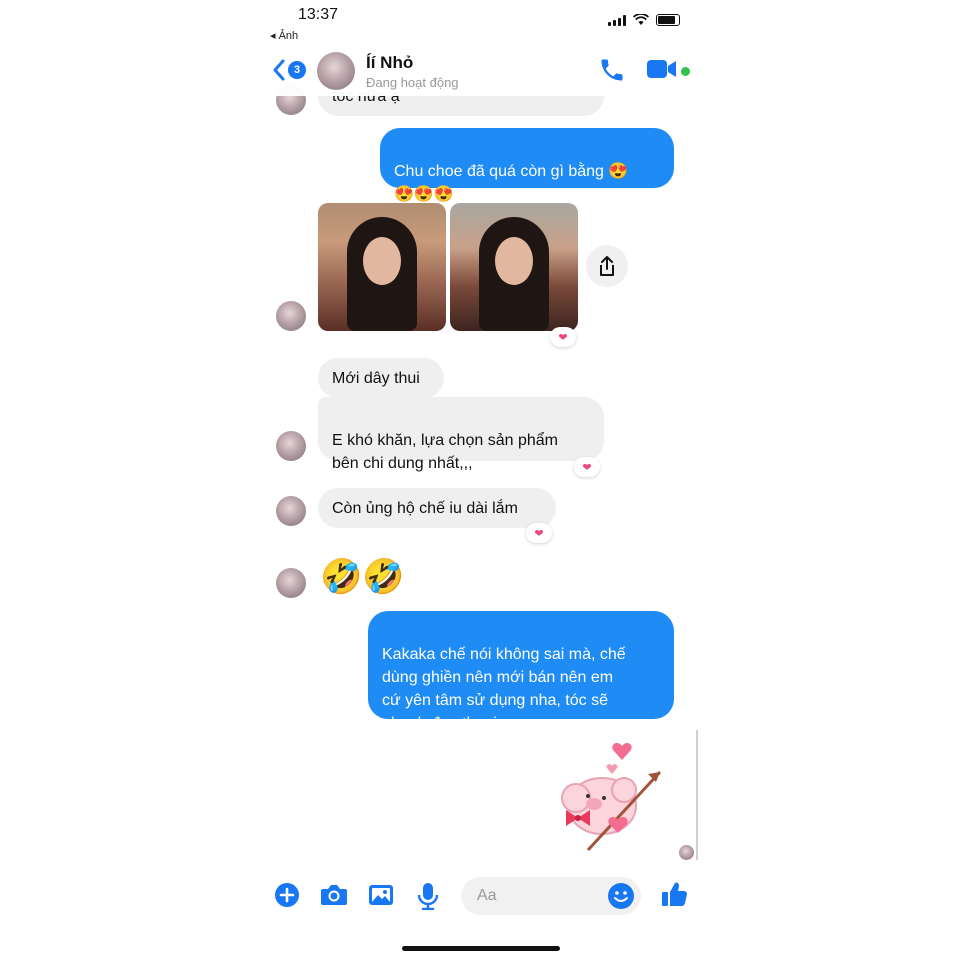 The image size is (960, 960). I want to click on status-time: 13:37, so click(318, 14).